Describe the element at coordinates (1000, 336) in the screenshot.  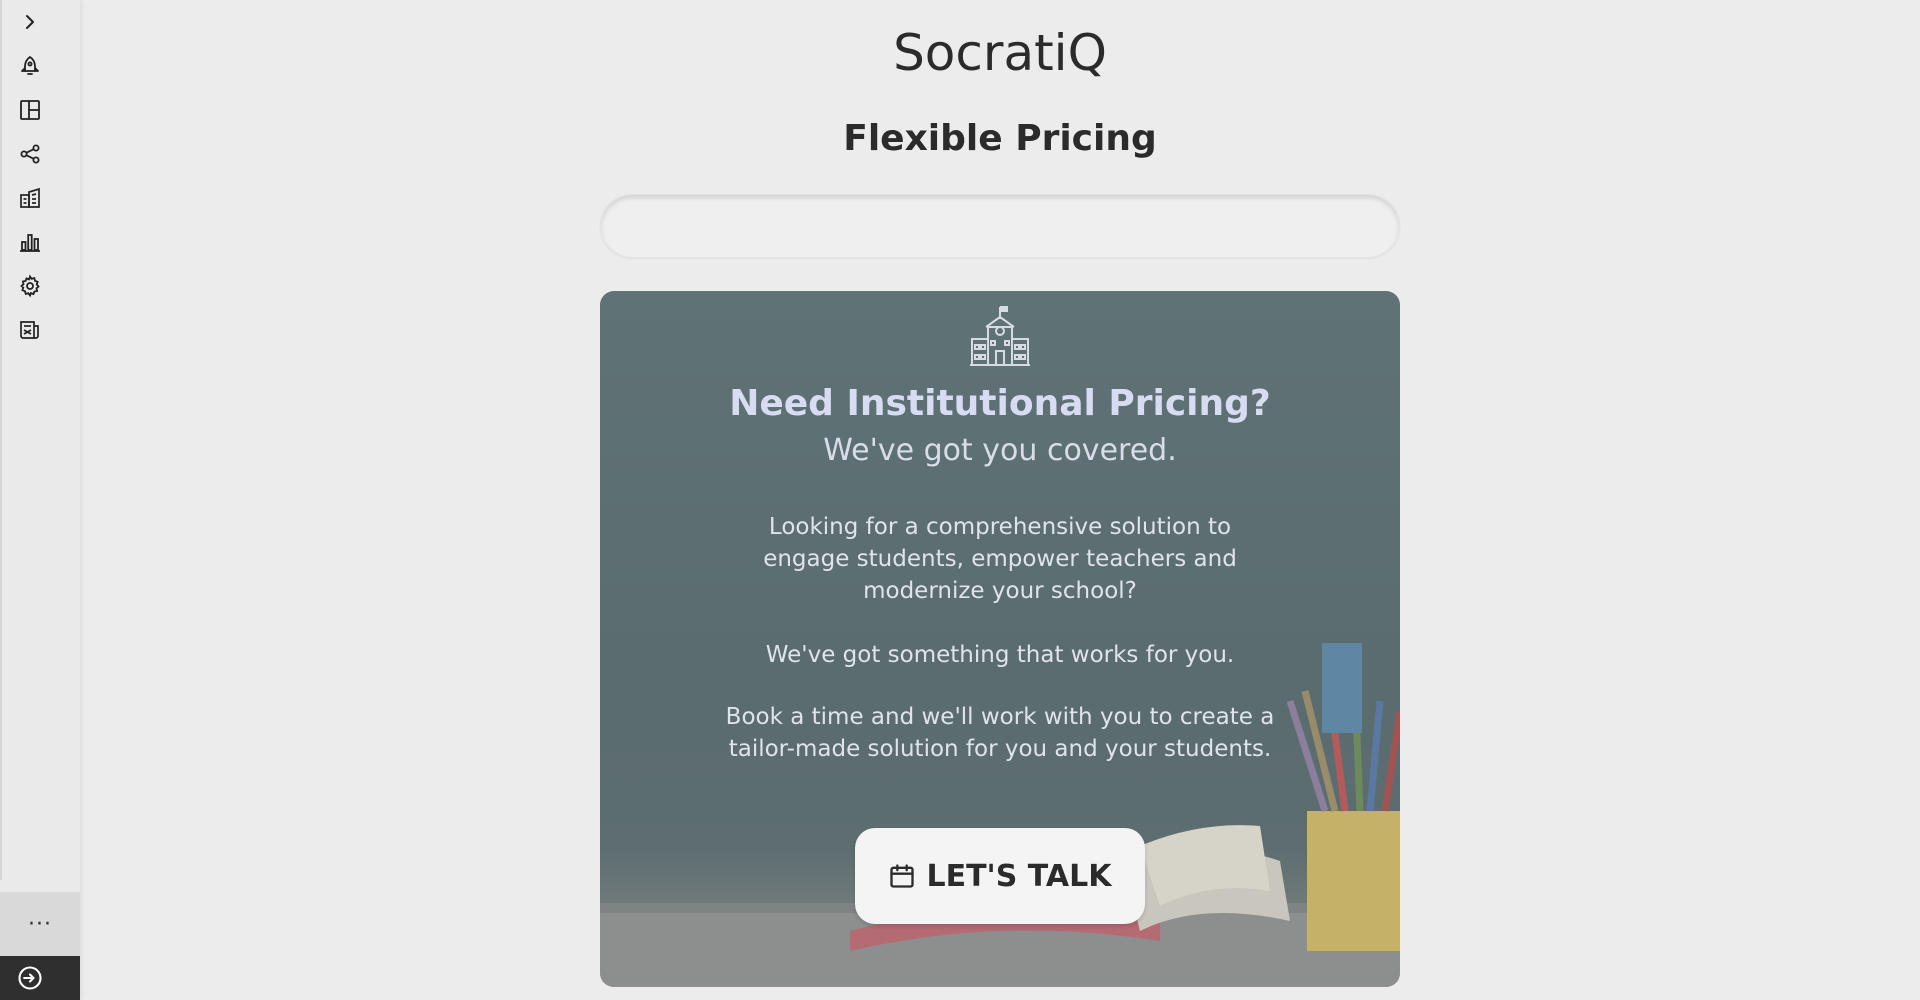
I see `school-building-icon` at that location.